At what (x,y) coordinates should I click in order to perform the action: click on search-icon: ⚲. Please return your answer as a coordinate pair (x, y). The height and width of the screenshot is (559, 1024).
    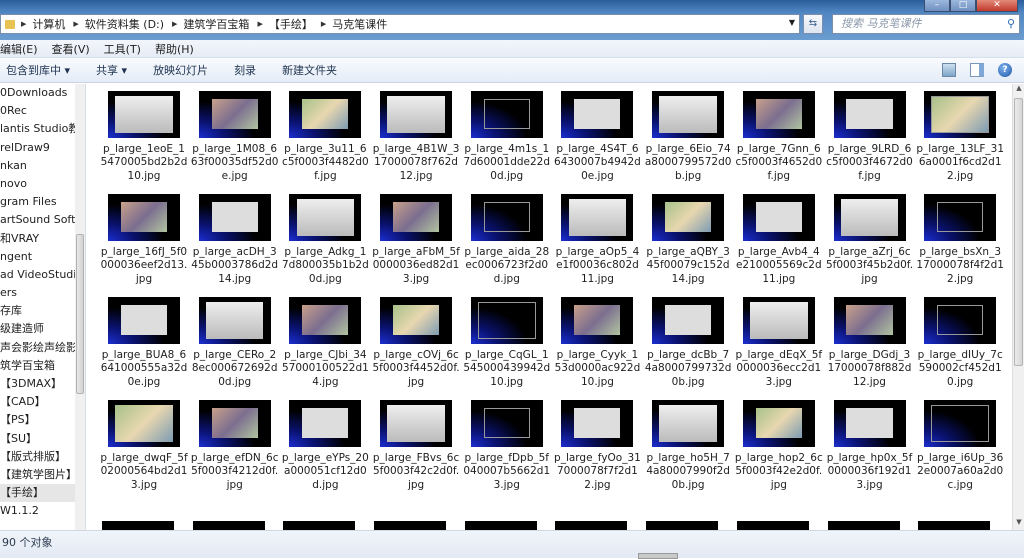
    Looking at the image, I should click on (1011, 24).